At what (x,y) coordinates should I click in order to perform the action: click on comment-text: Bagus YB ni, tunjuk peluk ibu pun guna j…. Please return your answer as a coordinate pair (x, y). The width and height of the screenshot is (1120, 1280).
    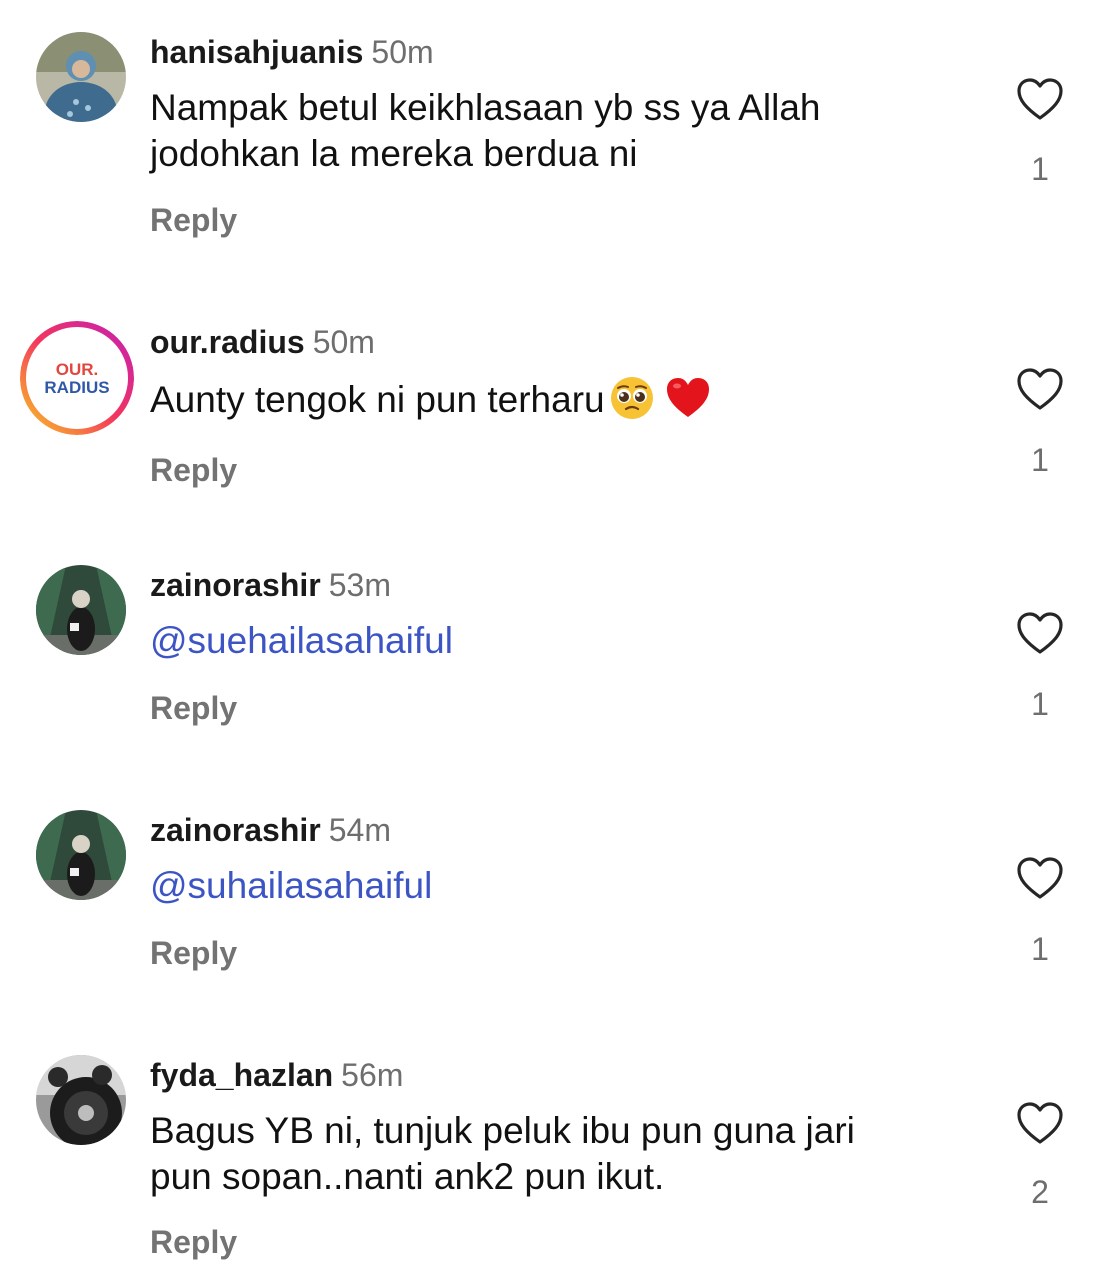
    Looking at the image, I should click on (550, 1154).